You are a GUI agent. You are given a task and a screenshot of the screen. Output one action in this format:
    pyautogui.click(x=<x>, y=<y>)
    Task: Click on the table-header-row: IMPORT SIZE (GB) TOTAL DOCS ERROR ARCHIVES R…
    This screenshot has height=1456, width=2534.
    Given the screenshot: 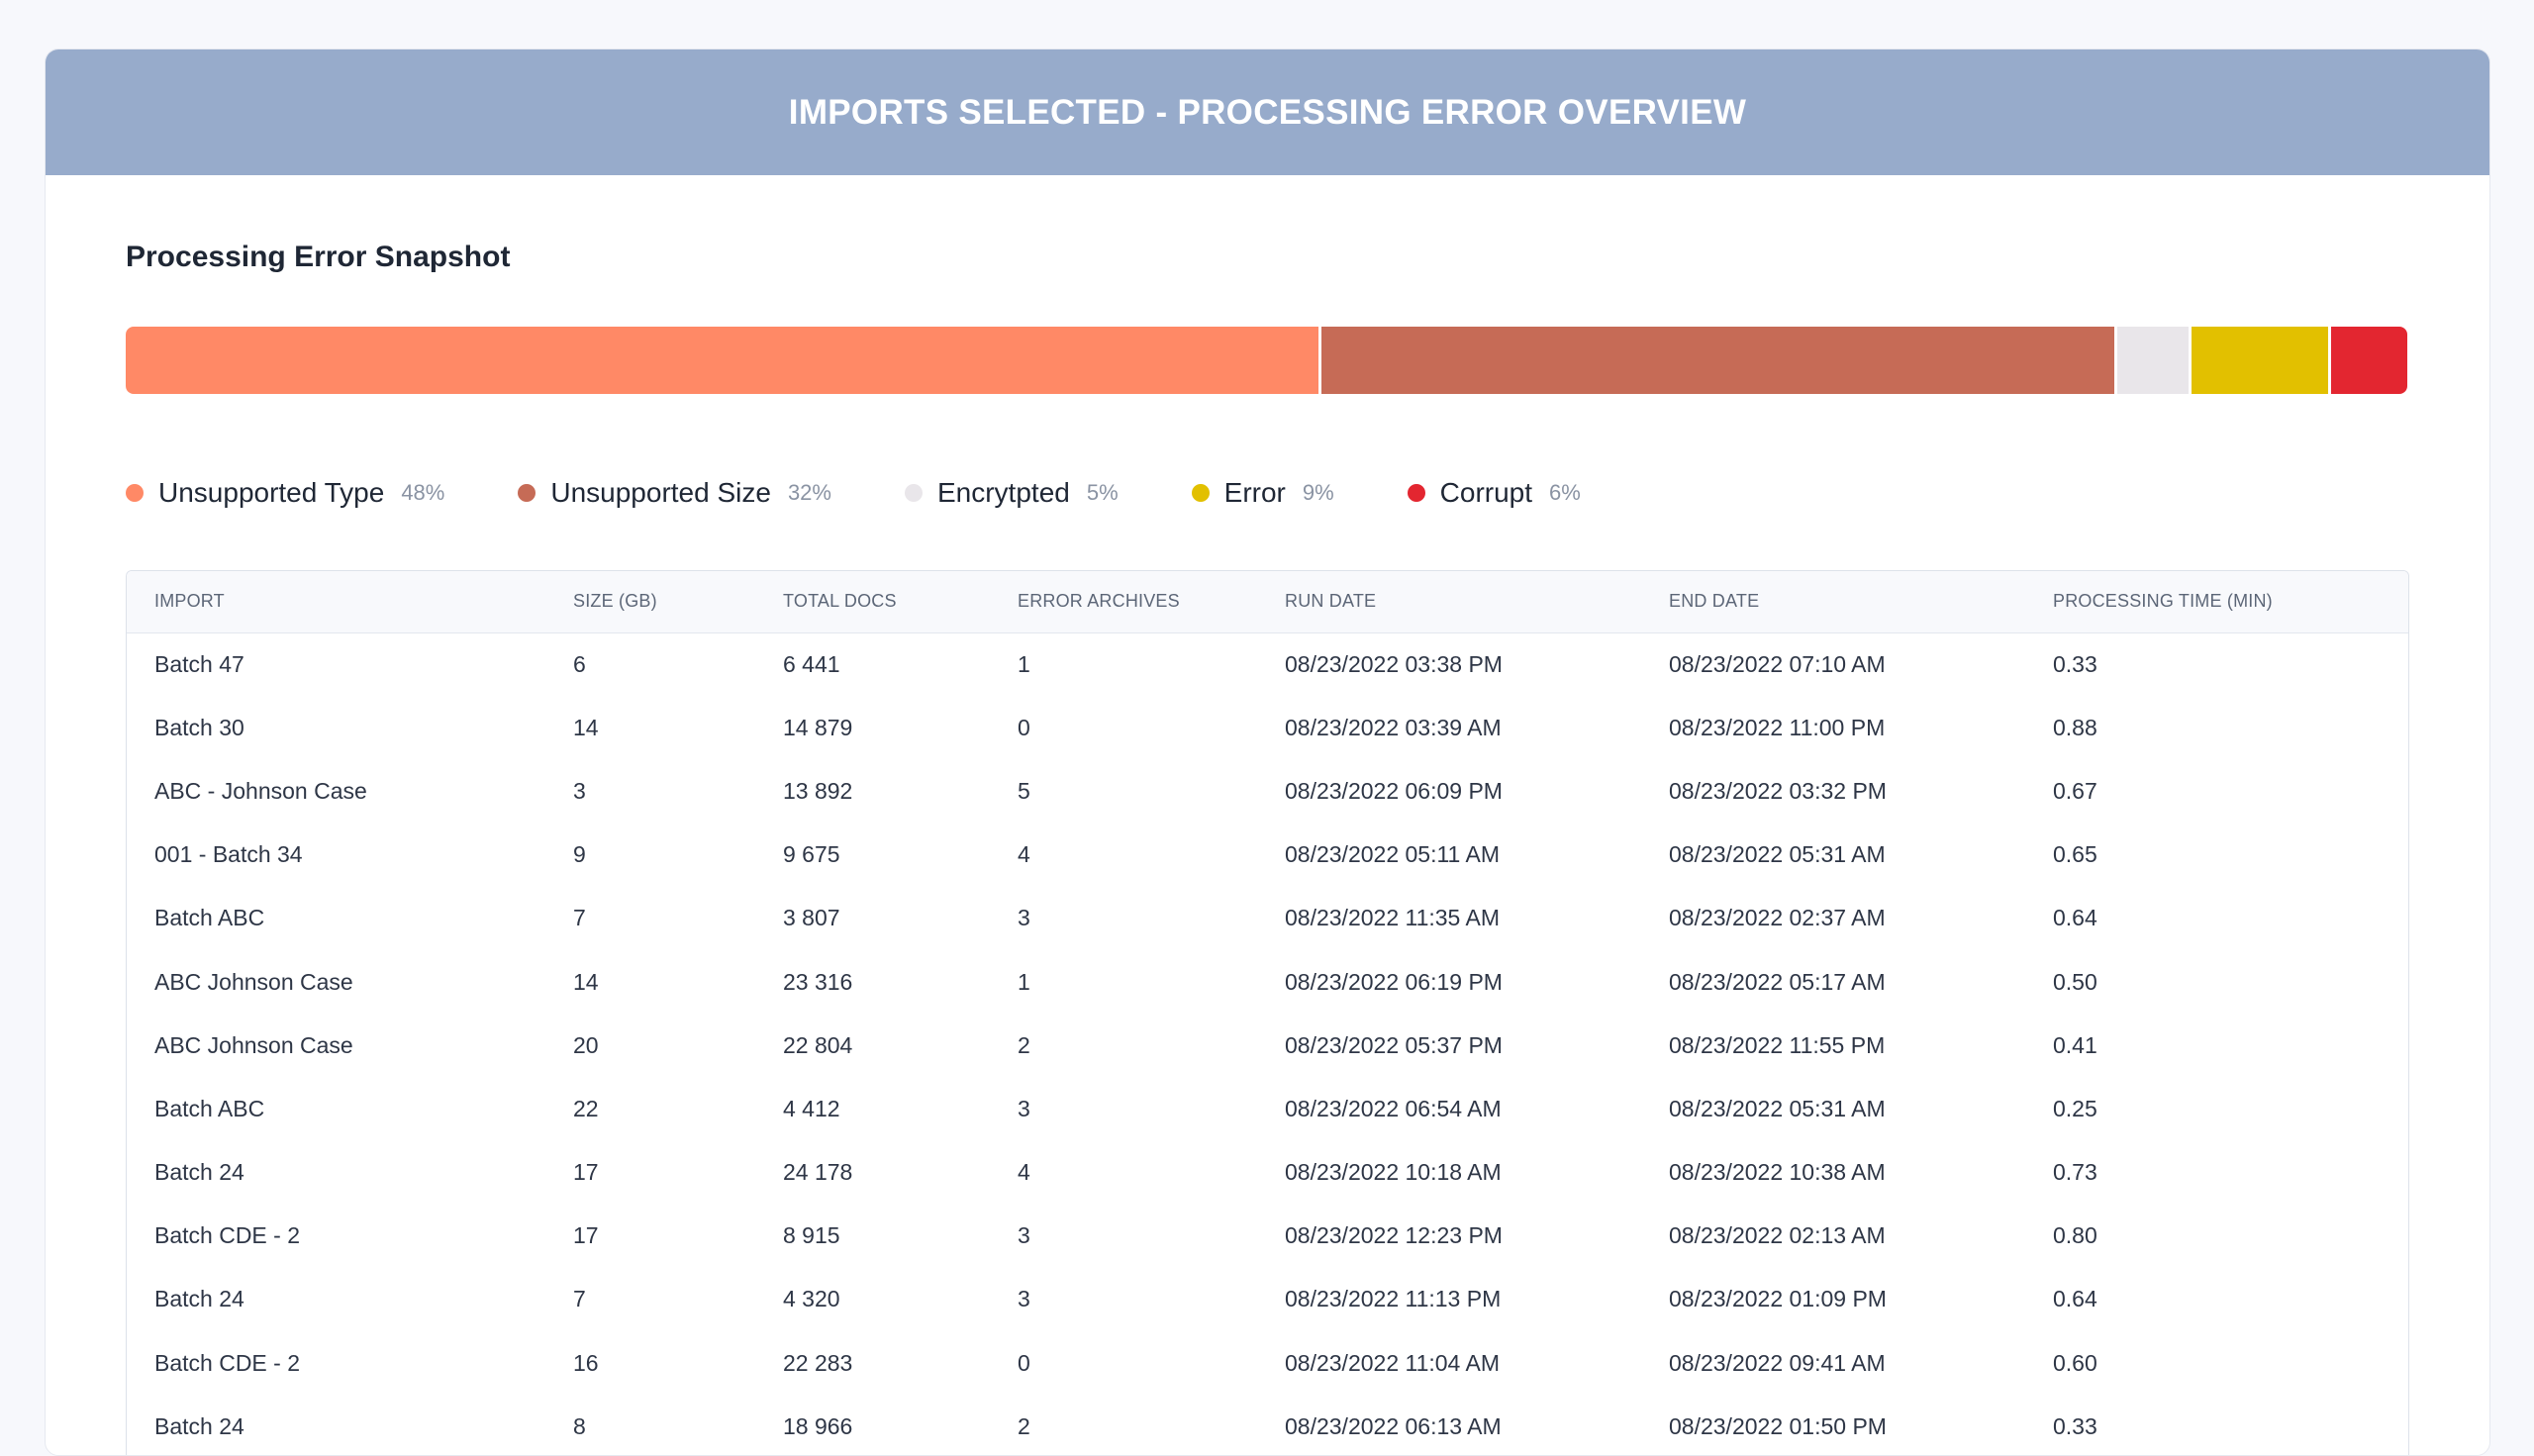 What is the action you would take?
    pyautogui.click(x=1268, y=601)
    